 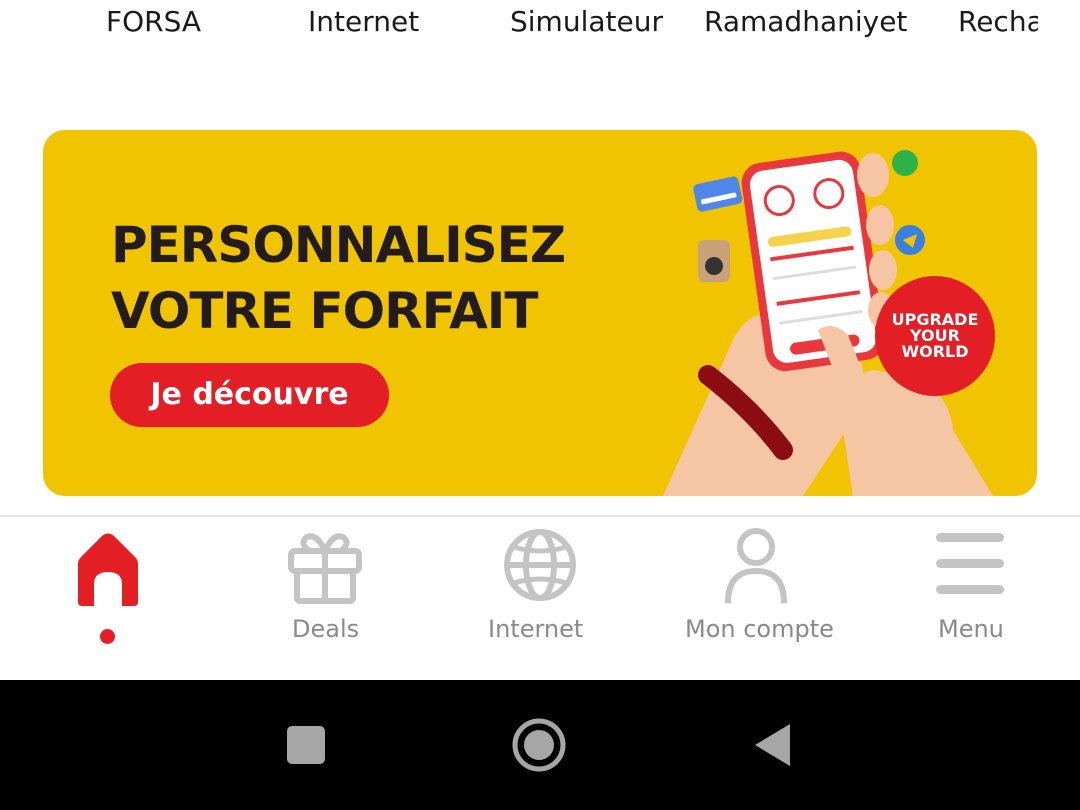 What do you see at coordinates (108, 569) in the screenshot?
I see `home-icon` at bounding box center [108, 569].